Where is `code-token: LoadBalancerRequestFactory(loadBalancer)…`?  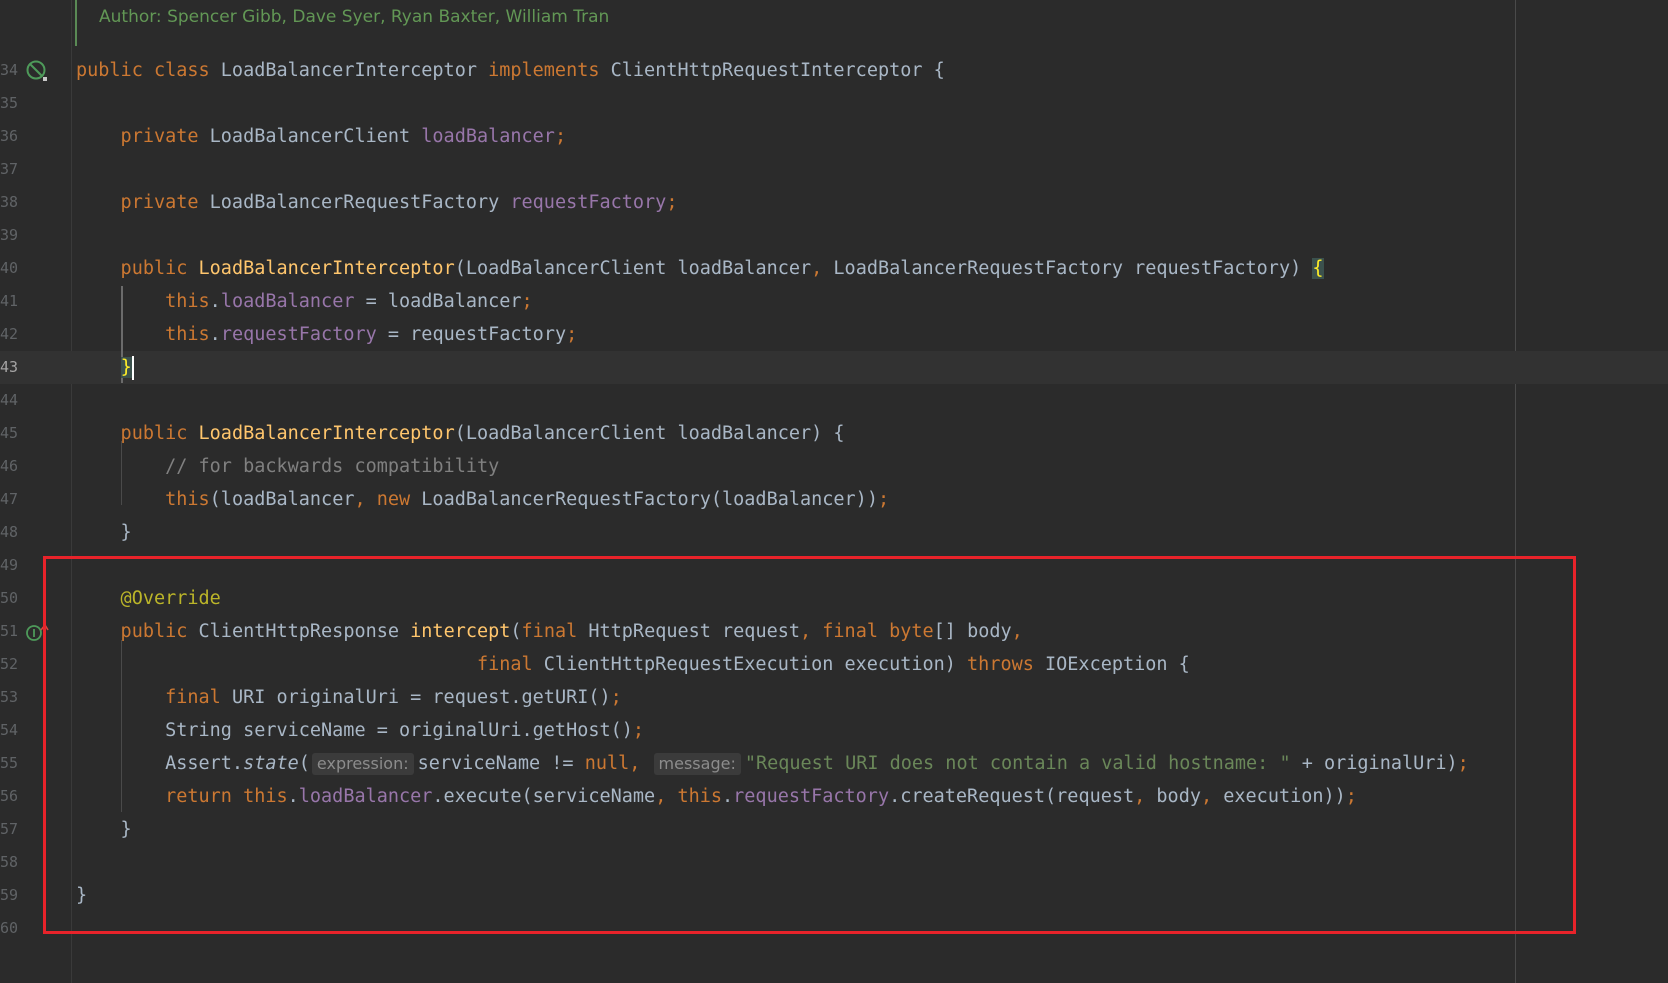 code-token: LoadBalancerRequestFactory(loadBalancer)… is located at coordinates (649, 499).